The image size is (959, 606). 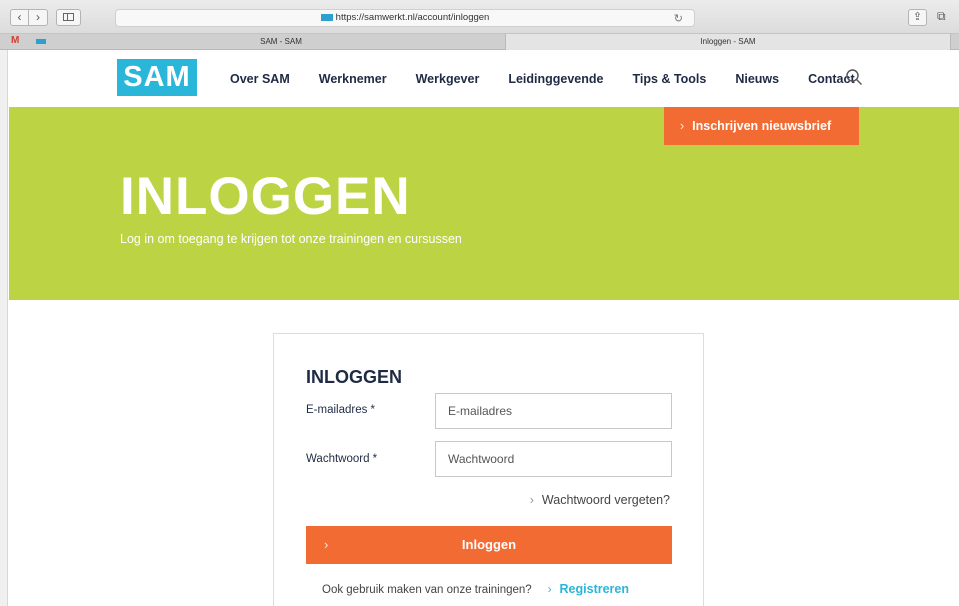 I want to click on reload-icon: ↻, so click(x=678, y=19).